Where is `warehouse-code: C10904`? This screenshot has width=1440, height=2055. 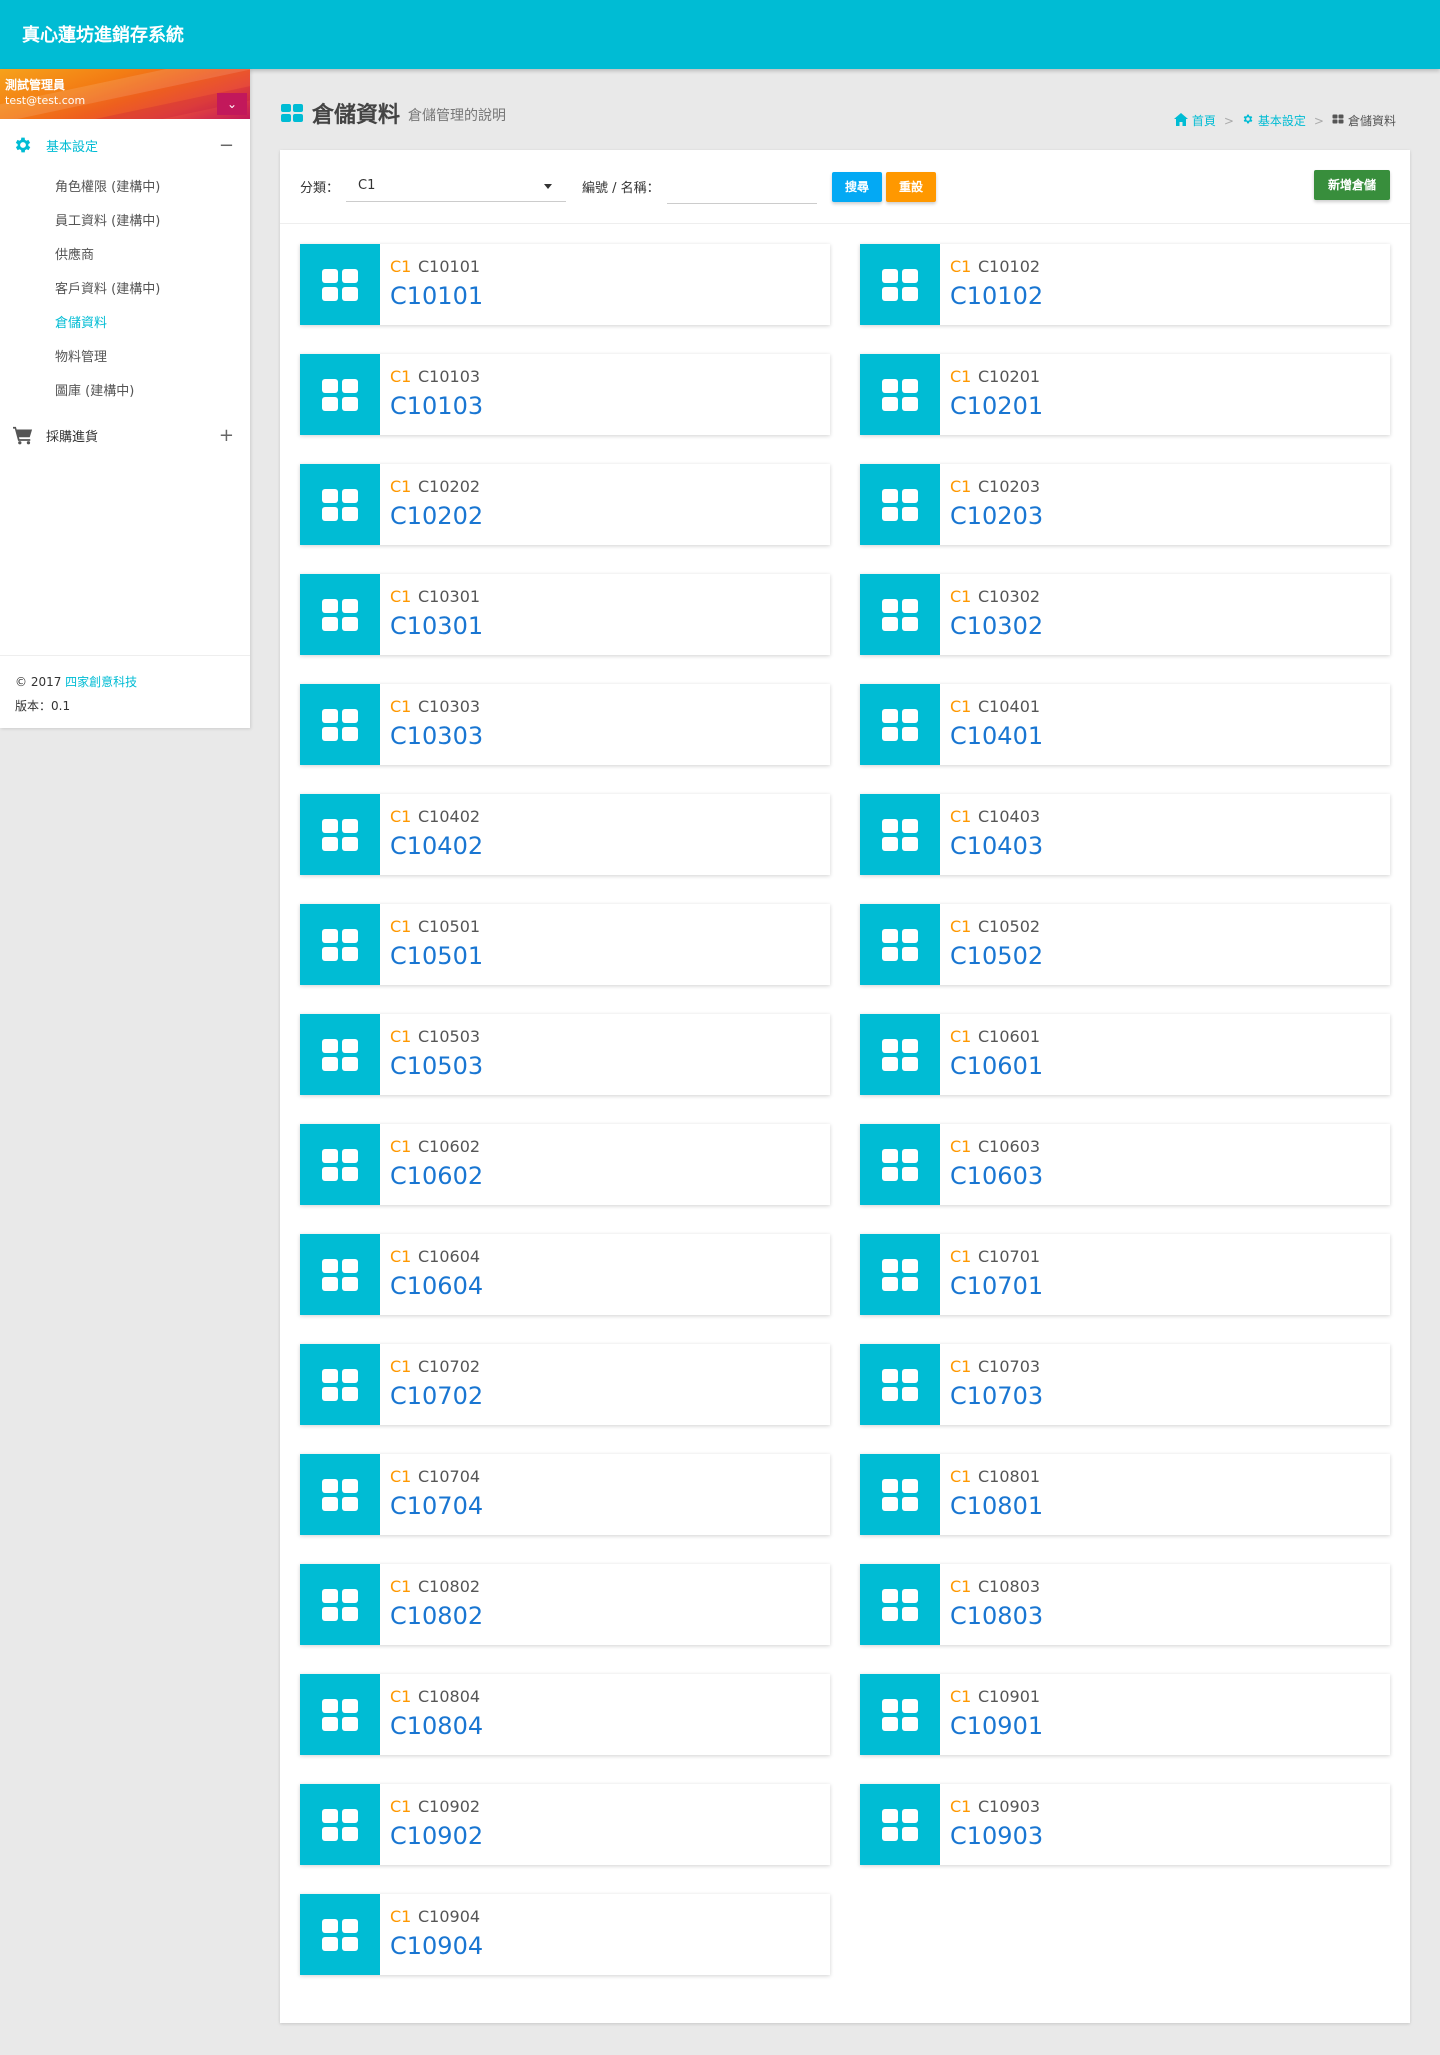 warehouse-code: C10904 is located at coordinates (449, 1916).